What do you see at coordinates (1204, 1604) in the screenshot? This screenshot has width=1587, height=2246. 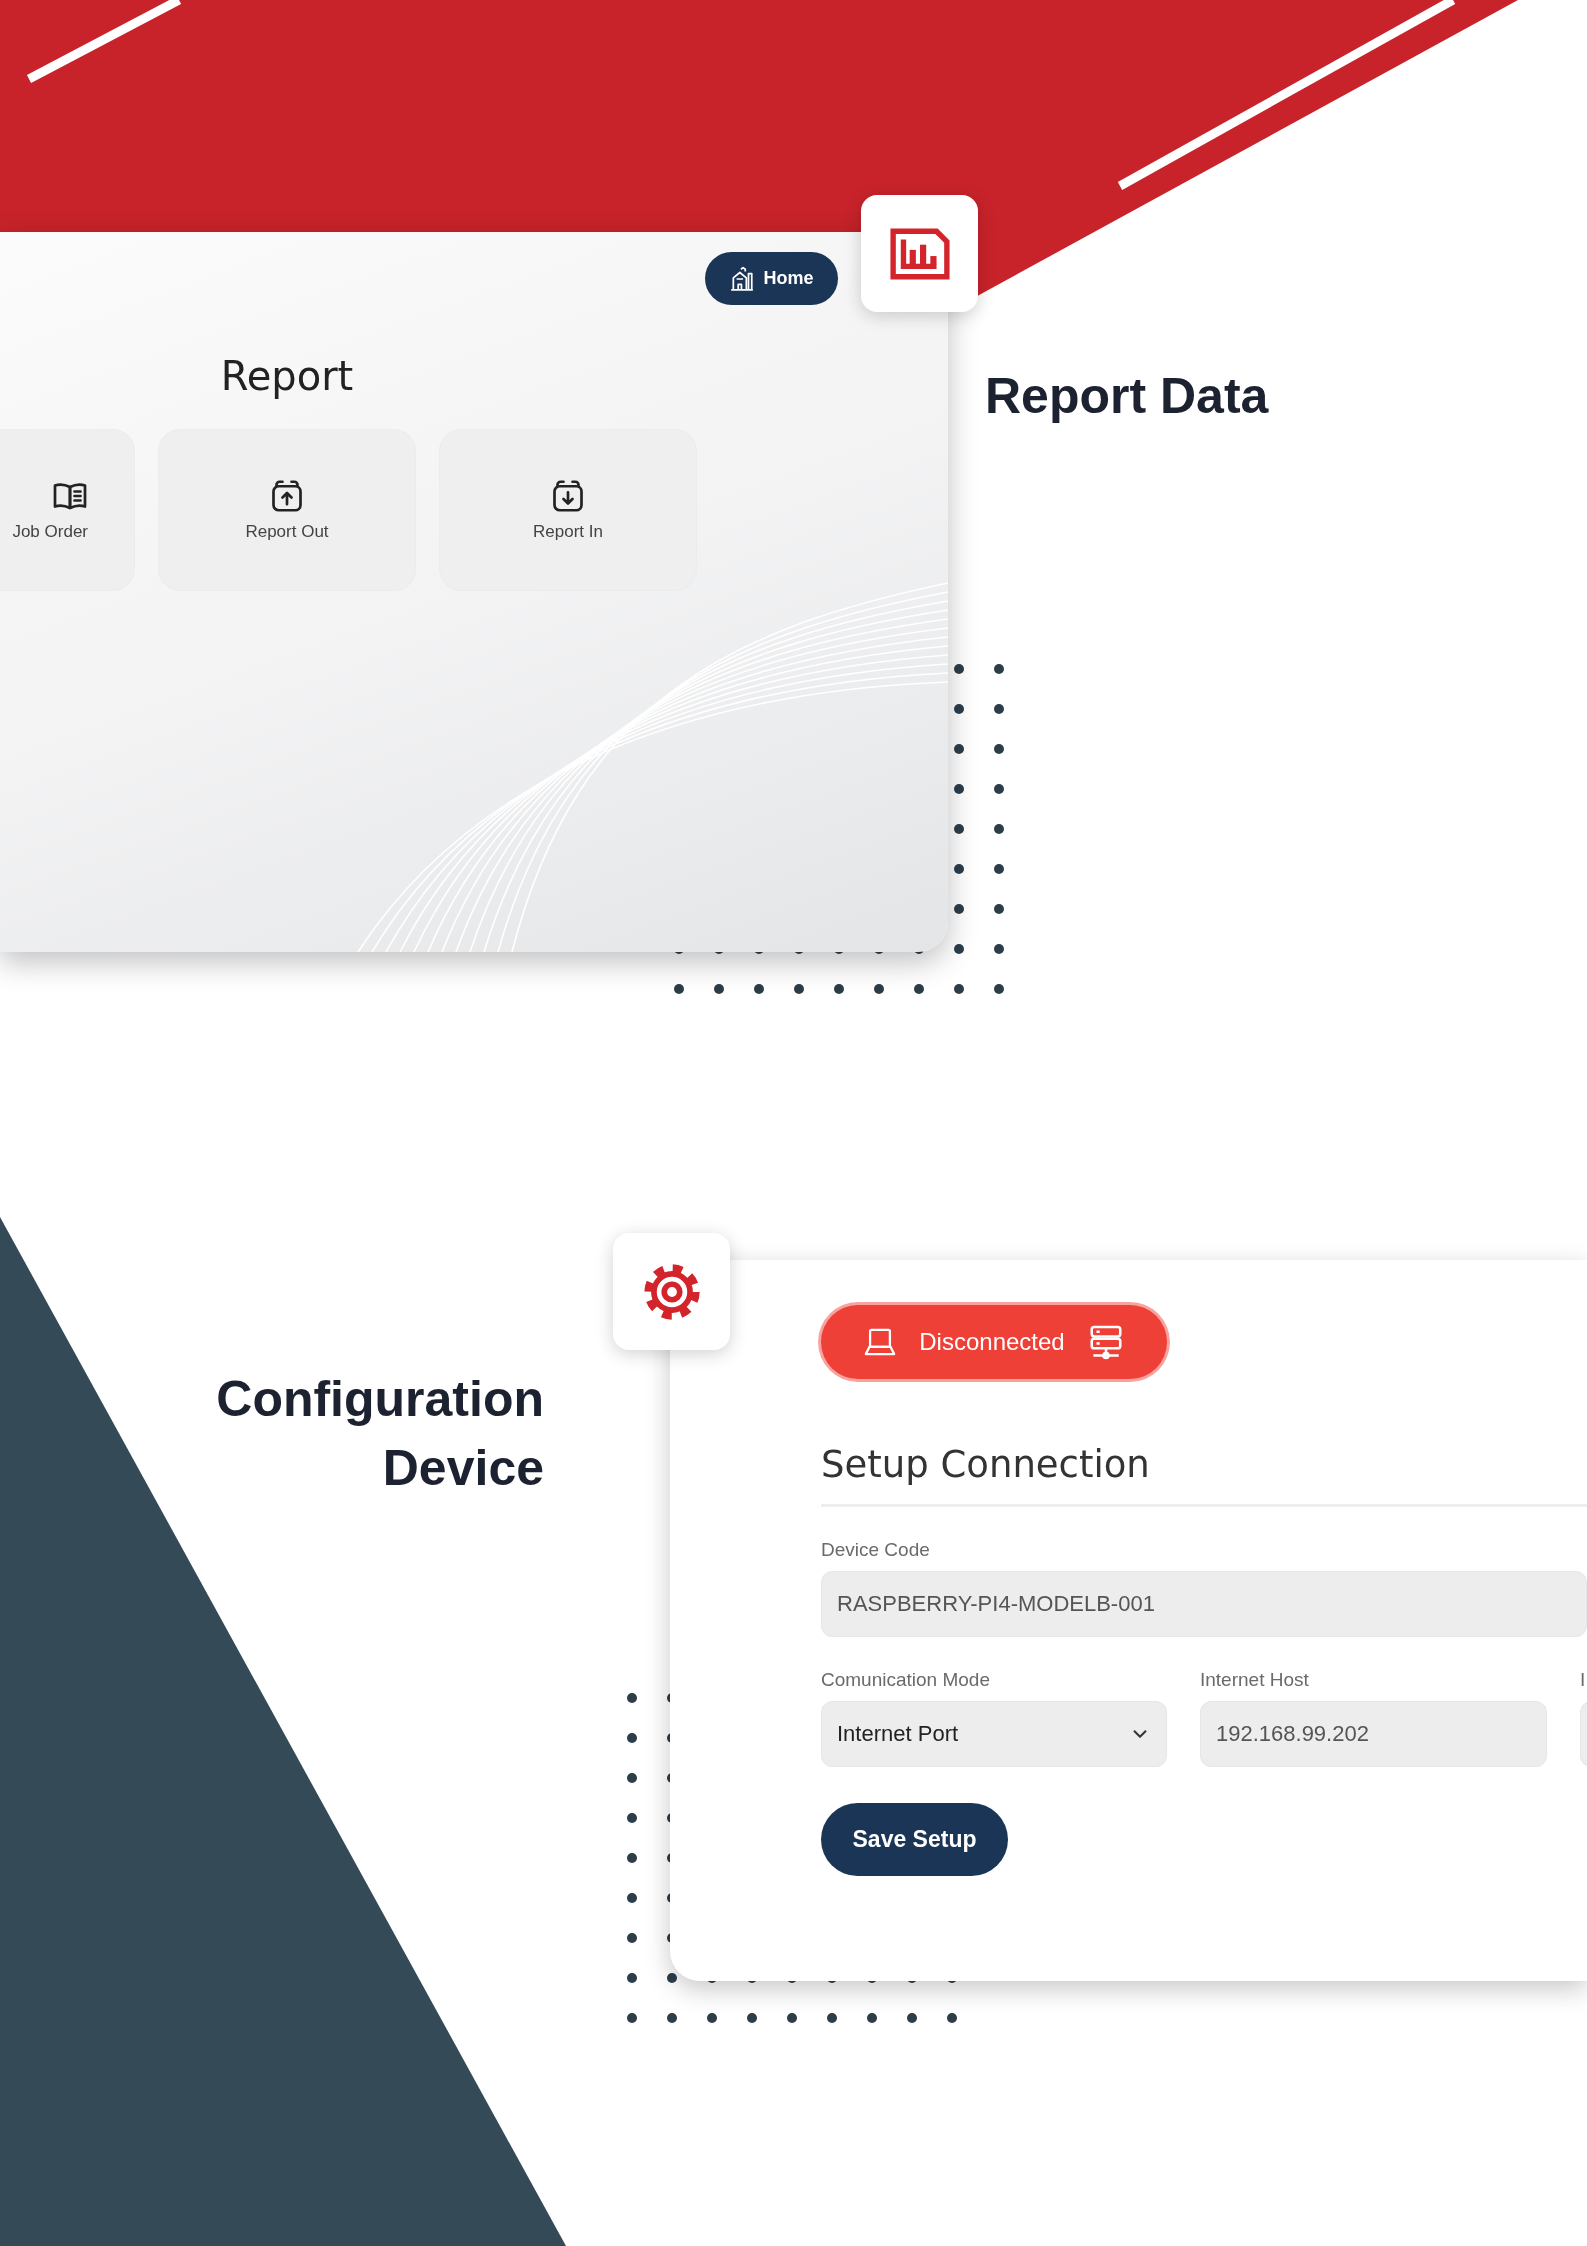 I see `input-field: RASPBERRY-PI4-MODELB-001` at bounding box center [1204, 1604].